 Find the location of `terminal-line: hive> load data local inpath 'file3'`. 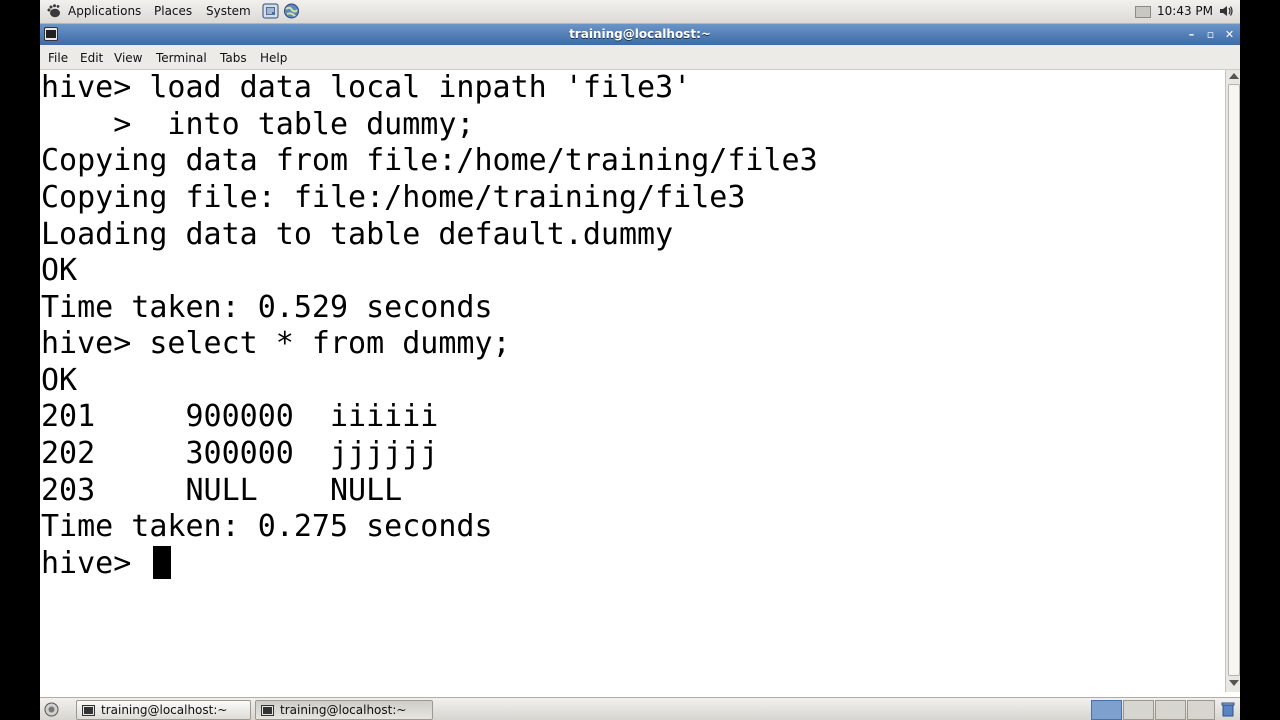

terminal-line: hive> load data local inpath 'file3' is located at coordinates (366, 87).